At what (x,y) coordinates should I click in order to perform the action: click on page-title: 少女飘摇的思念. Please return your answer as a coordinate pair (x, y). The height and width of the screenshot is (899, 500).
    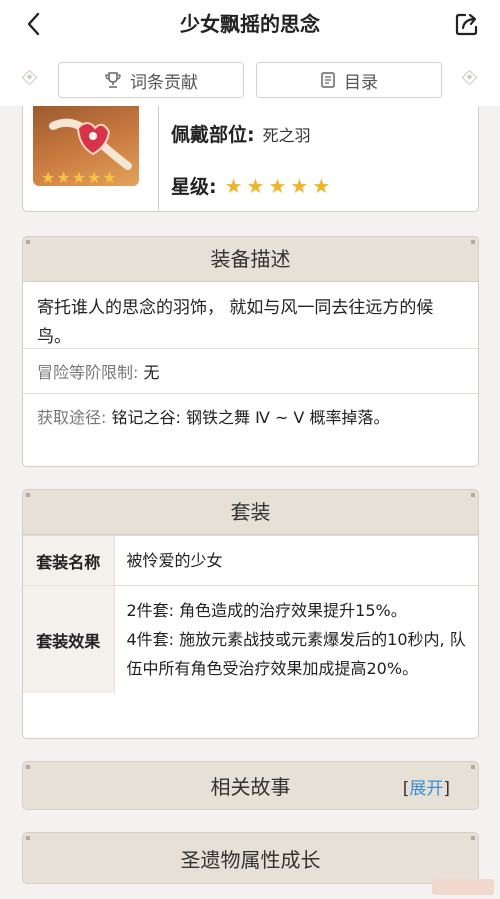
    Looking at the image, I should click on (250, 24).